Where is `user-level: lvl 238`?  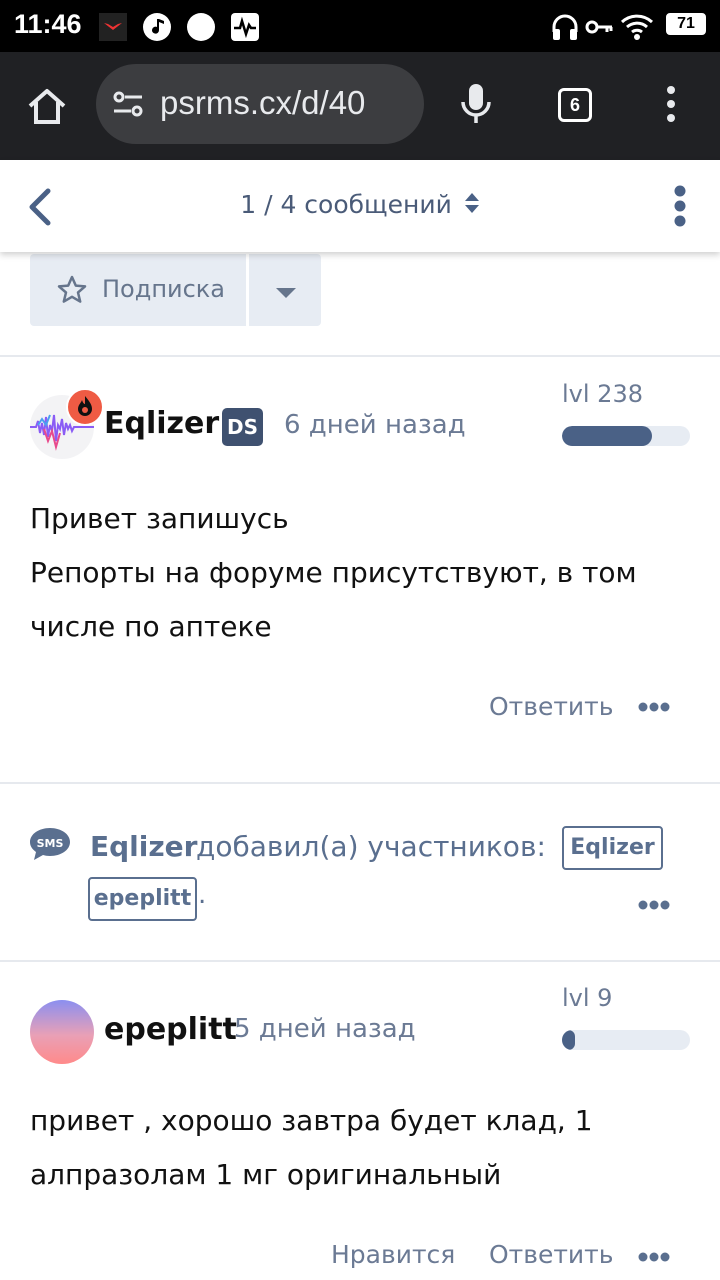
user-level: lvl 238 is located at coordinates (602, 394).